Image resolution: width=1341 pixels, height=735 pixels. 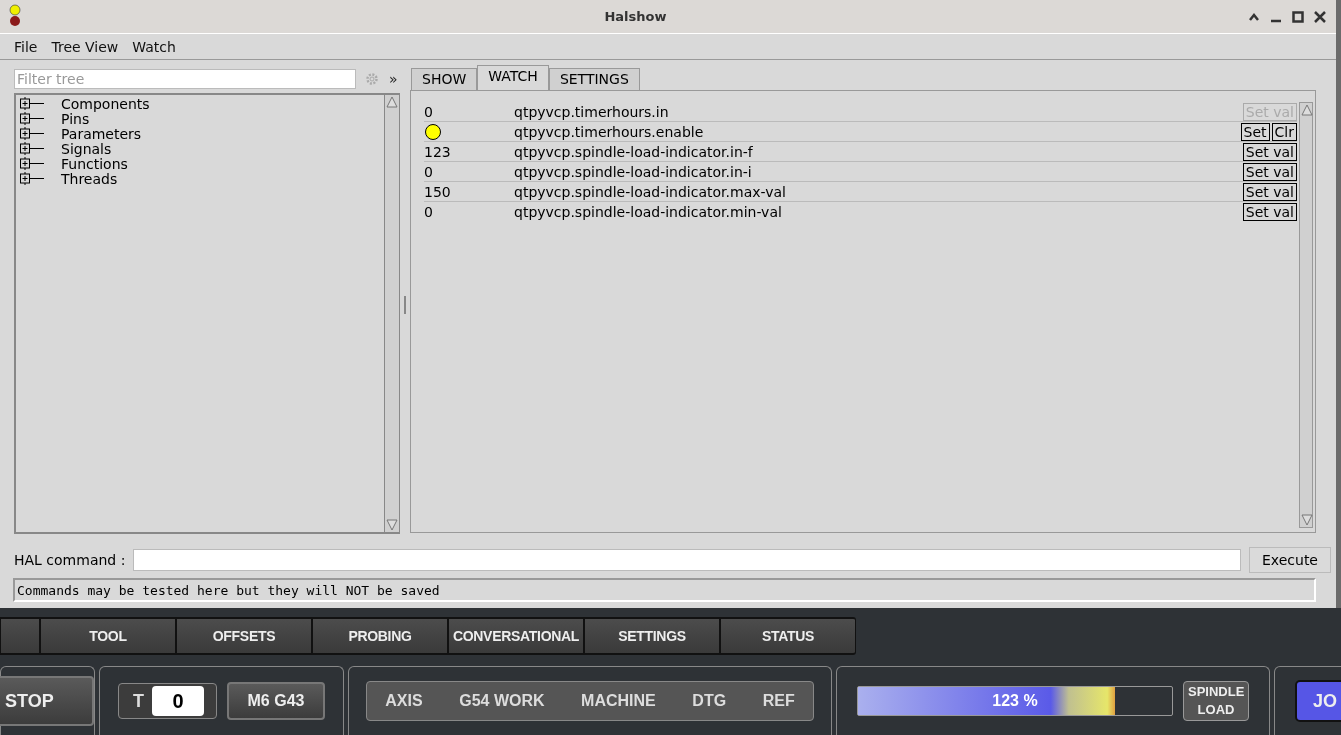 What do you see at coordinates (380, 636) in the screenshot?
I see `tab: PROBING` at bounding box center [380, 636].